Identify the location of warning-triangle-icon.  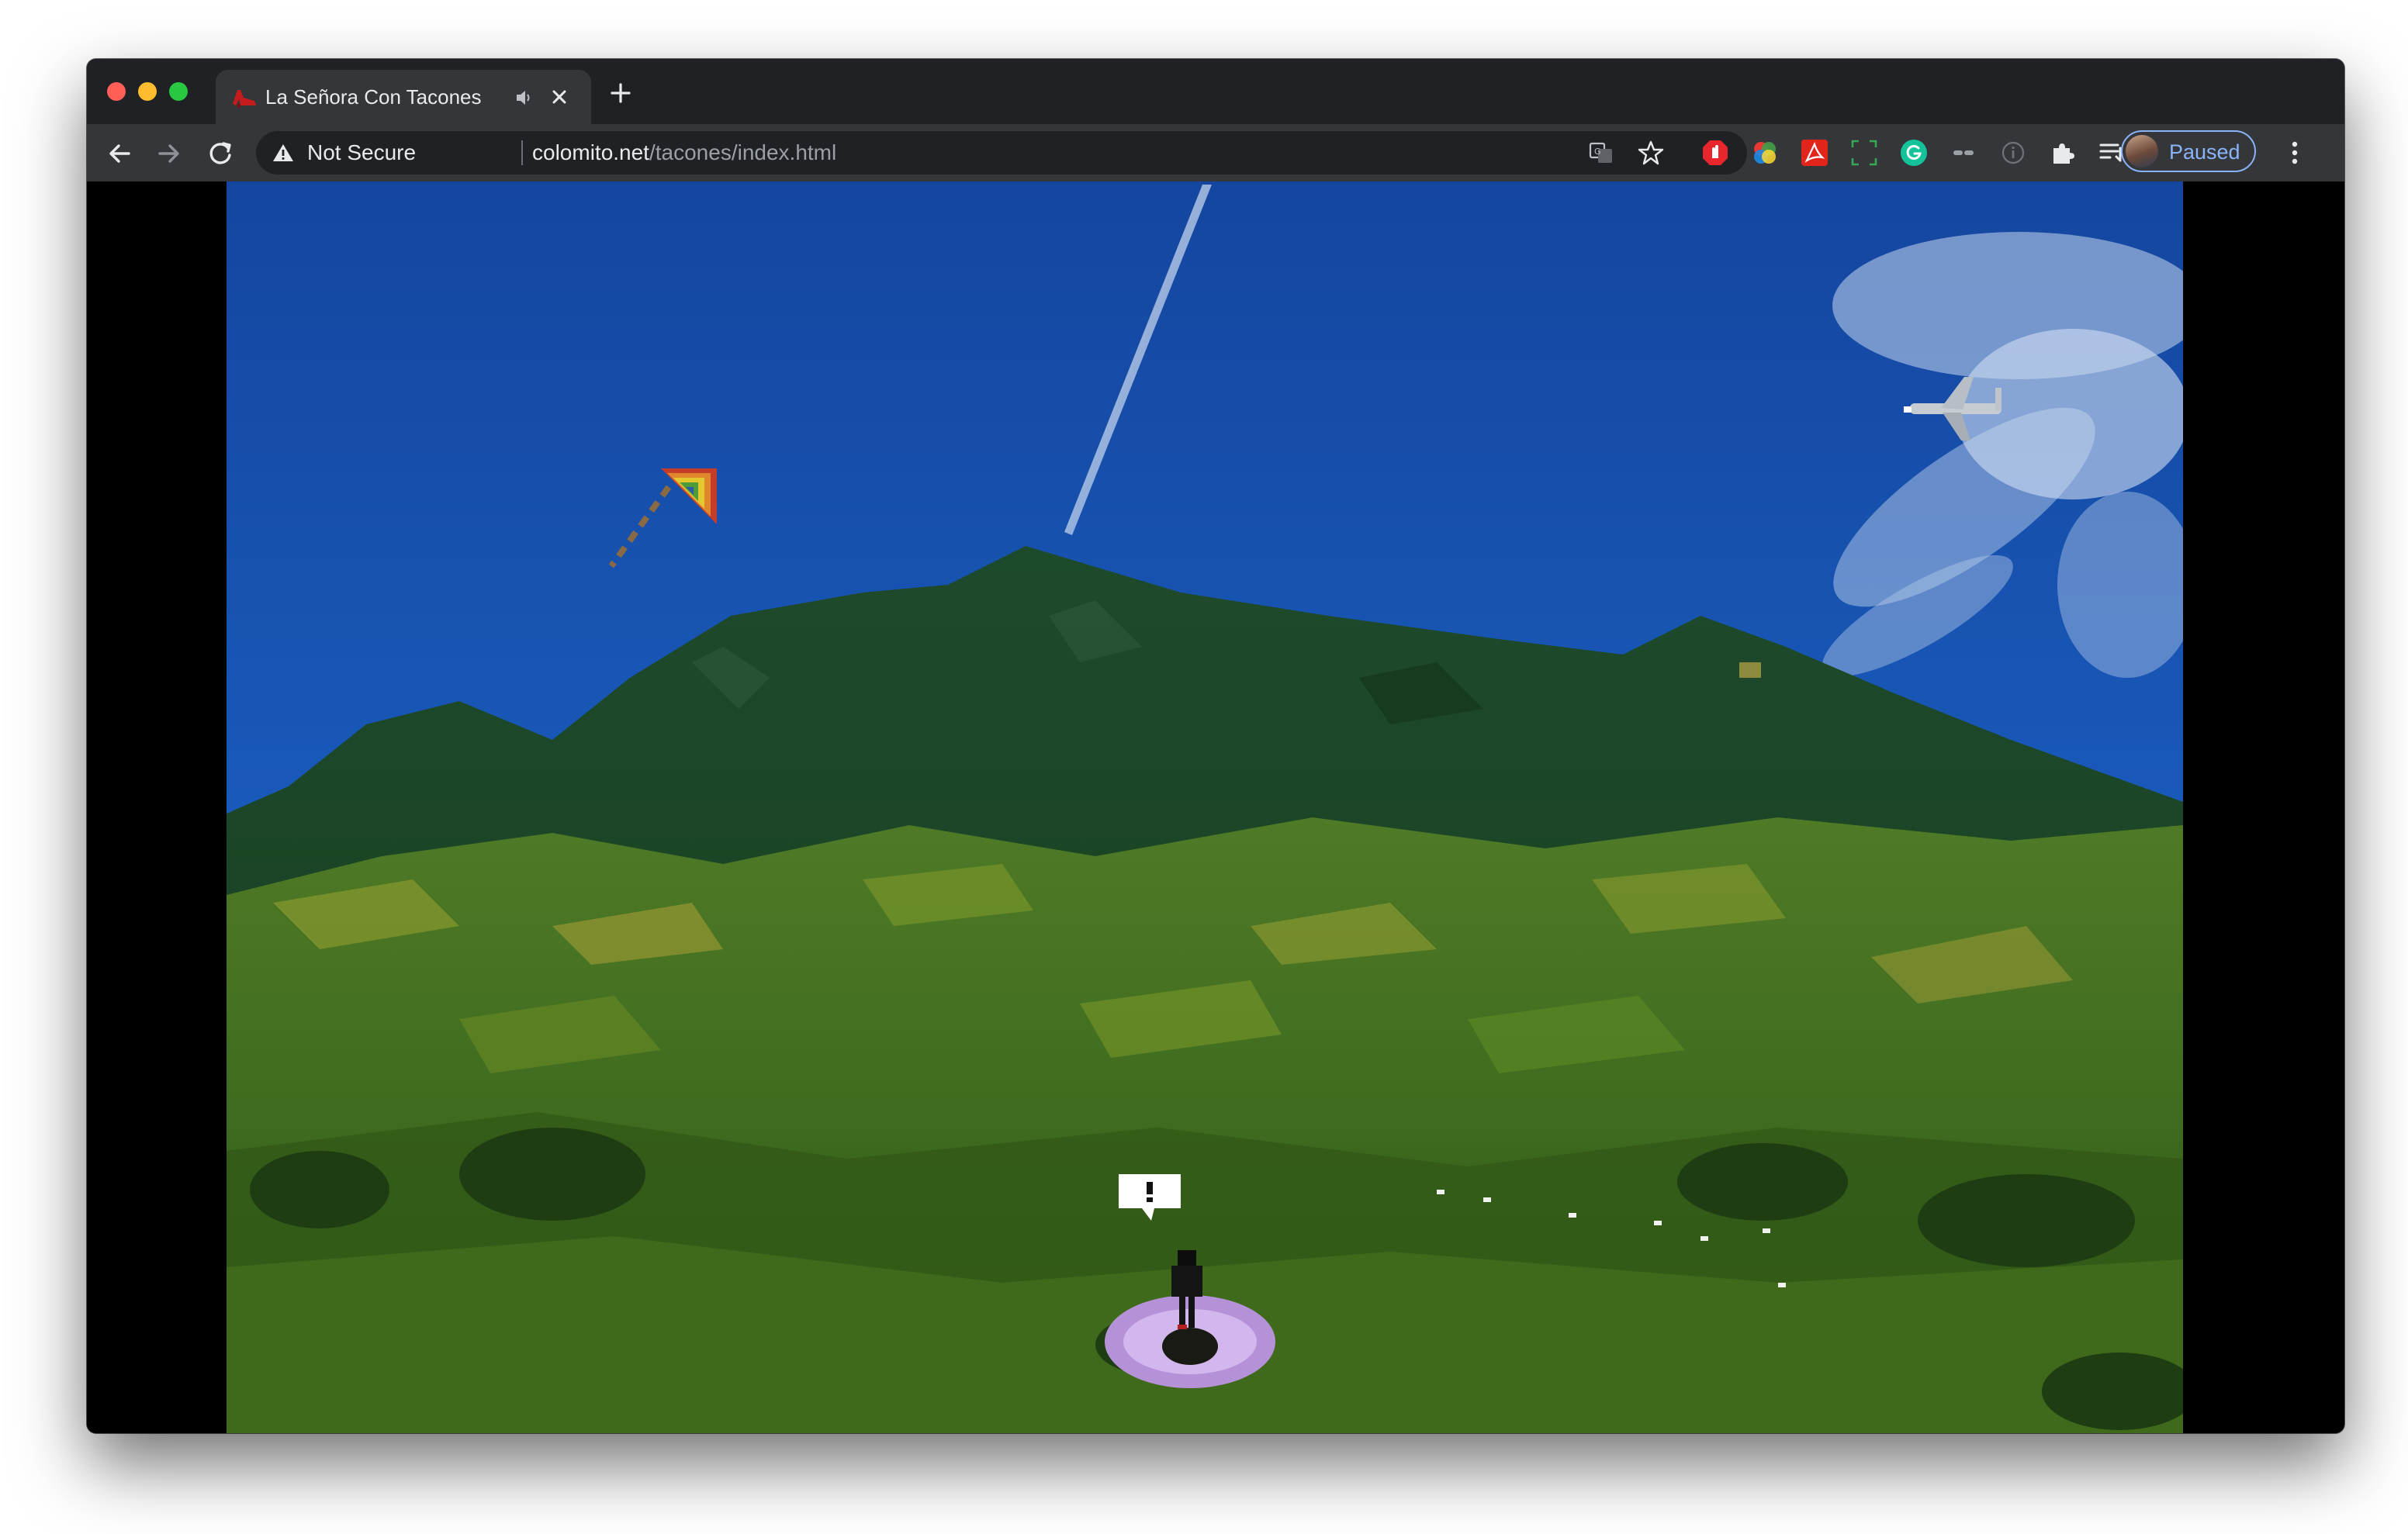
(283, 152).